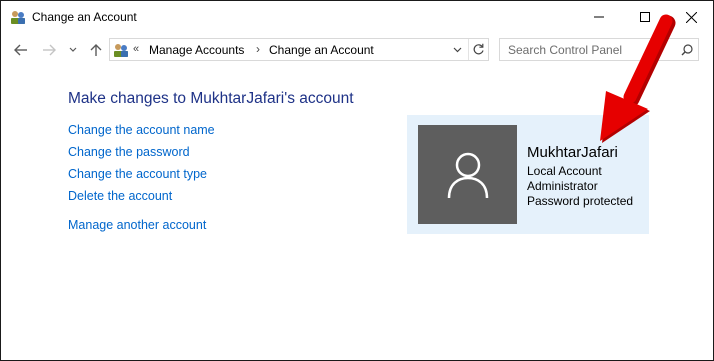 This screenshot has height=361, width=714. I want to click on back-arrow-icon, so click(20, 50).